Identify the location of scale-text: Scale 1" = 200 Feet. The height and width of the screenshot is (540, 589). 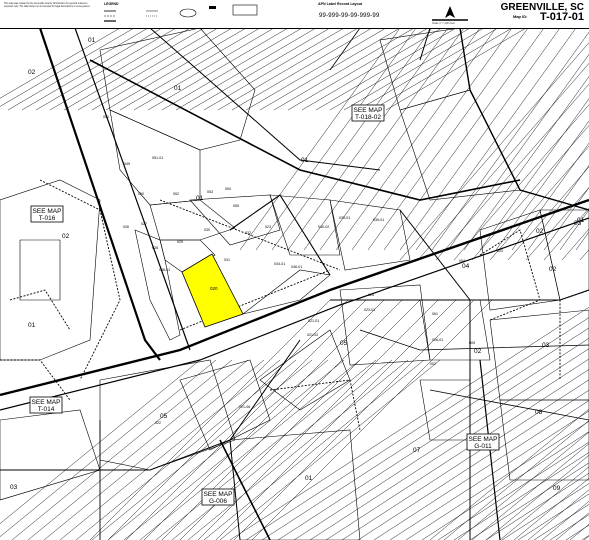
(443, 23).